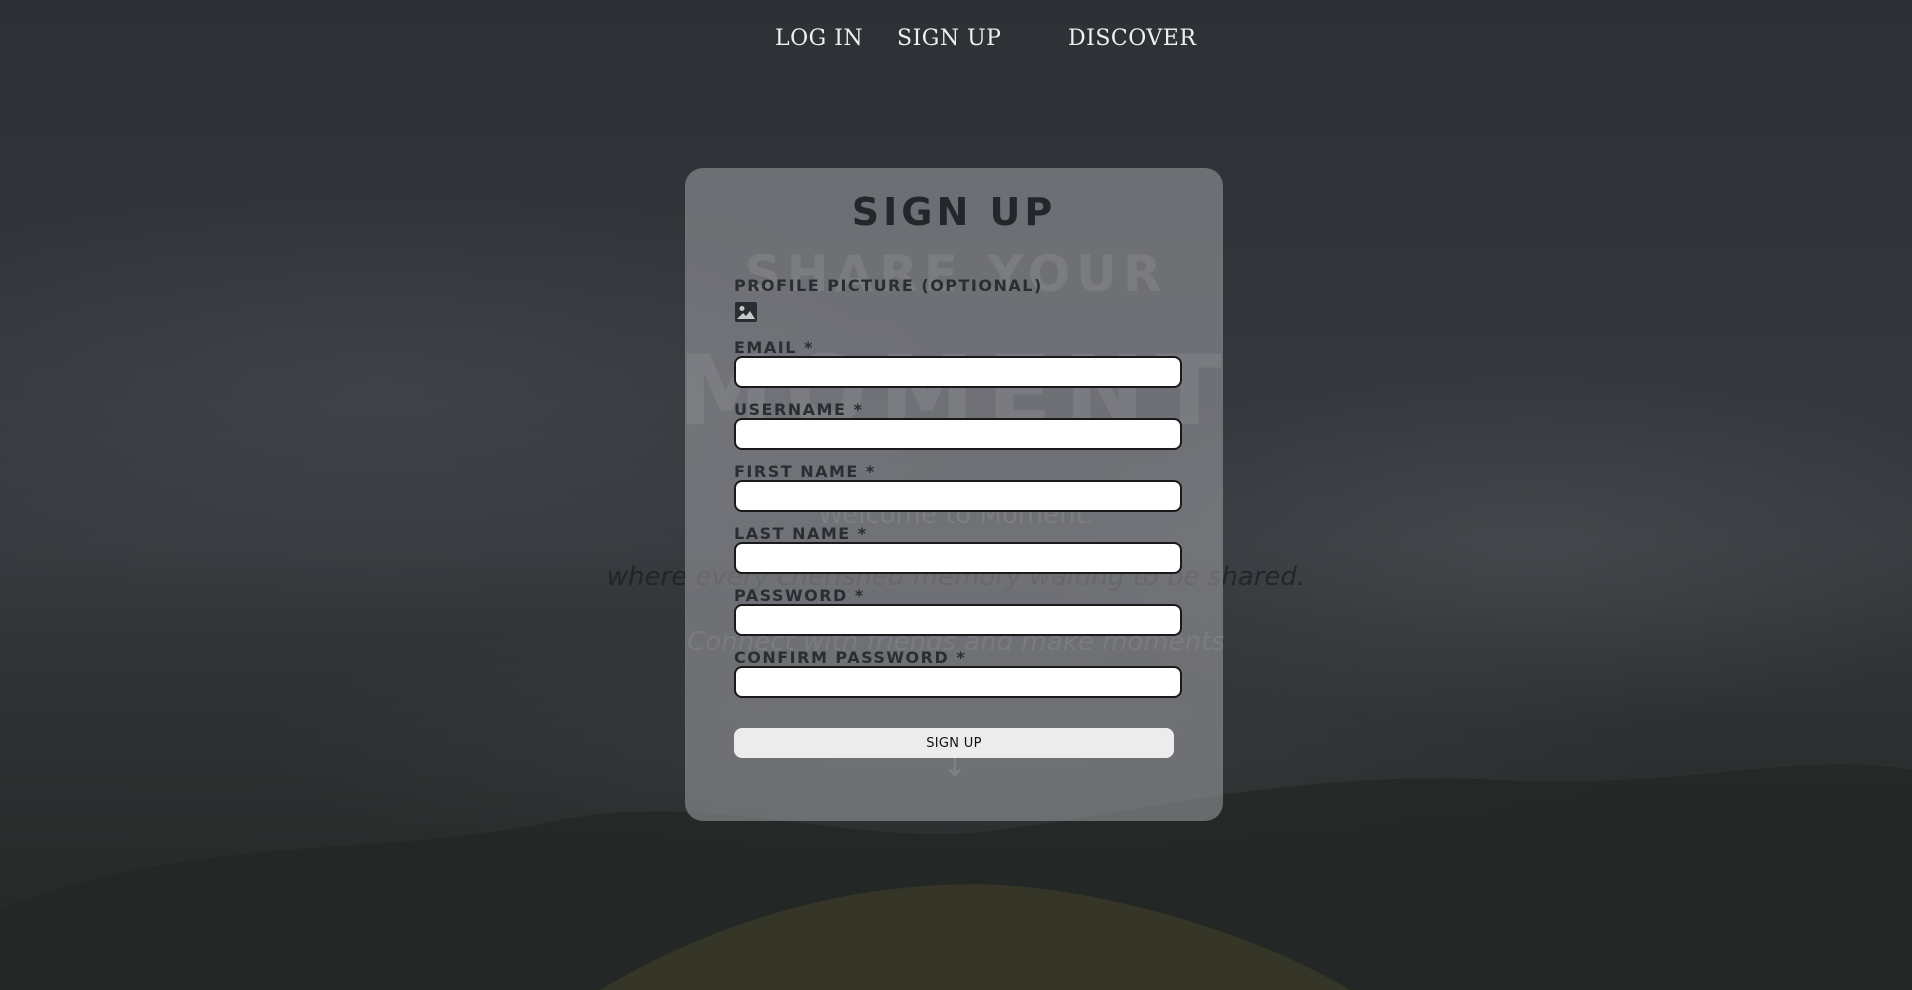 The height and width of the screenshot is (990, 1912). Describe the element at coordinates (801, 533) in the screenshot. I see `last-name-label: LAST NAME *` at that location.